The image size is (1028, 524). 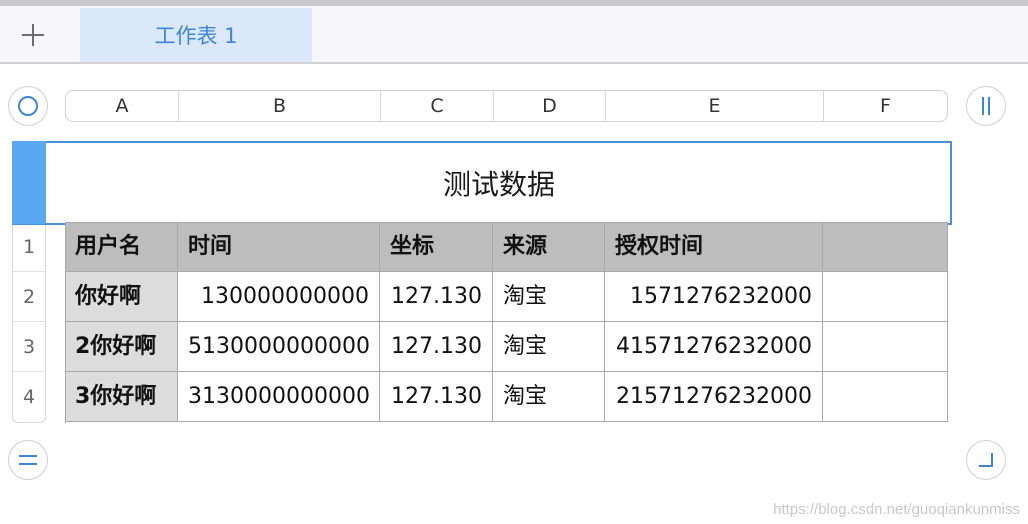 I want to click on column-header-f: F, so click(x=885, y=106).